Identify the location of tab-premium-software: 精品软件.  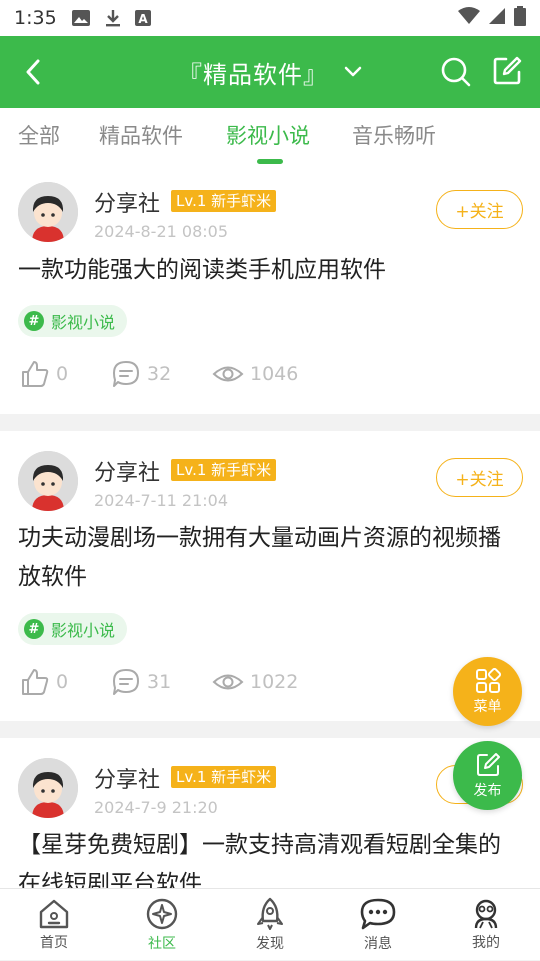
(141, 135).